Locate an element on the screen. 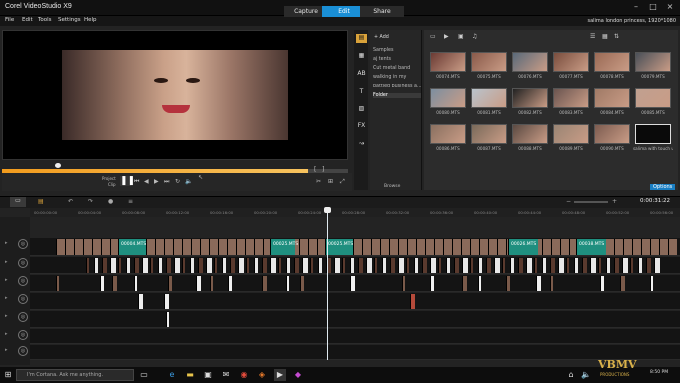  zoom-out-icon: − is located at coordinates (568, 201).